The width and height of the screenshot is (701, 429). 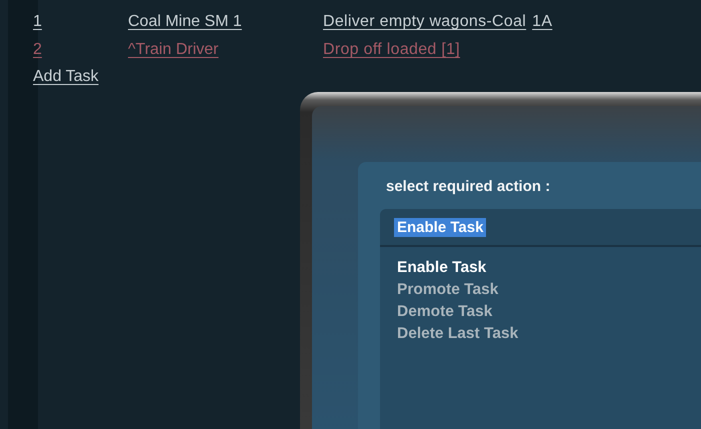 I want to click on task-name-link: Coal Mine SM 1, so click(x=225, y=22).